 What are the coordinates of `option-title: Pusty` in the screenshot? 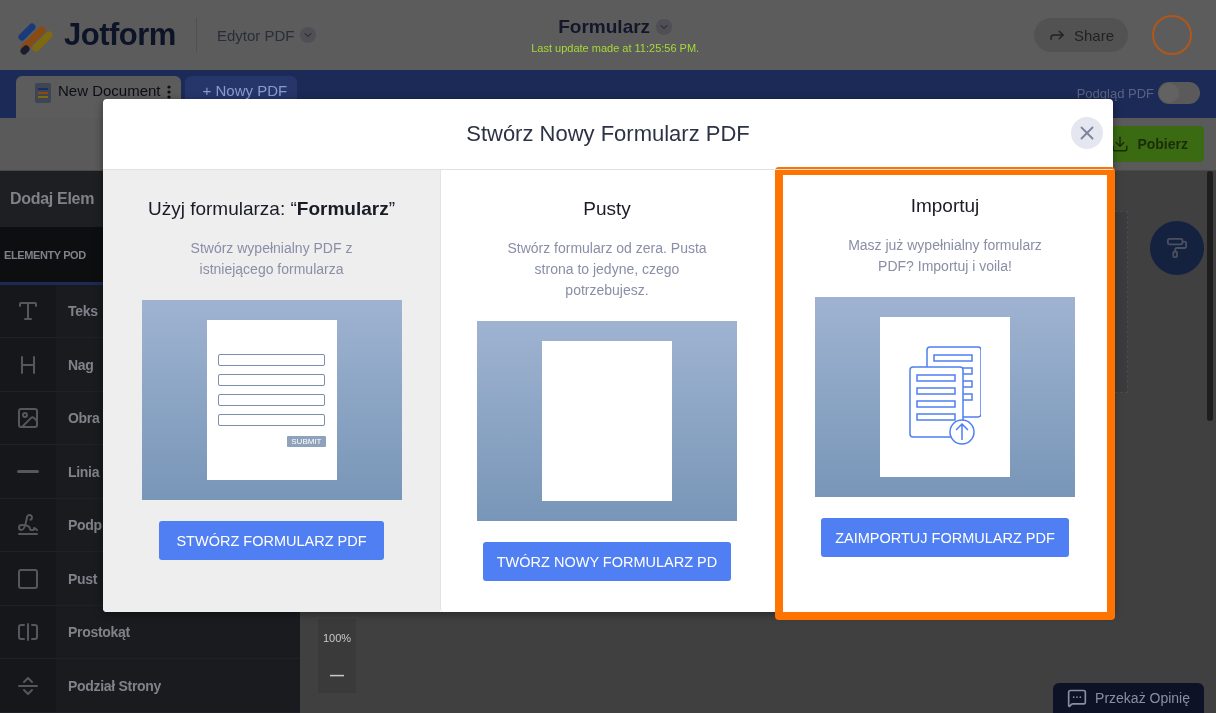 It's located at (607, 209).